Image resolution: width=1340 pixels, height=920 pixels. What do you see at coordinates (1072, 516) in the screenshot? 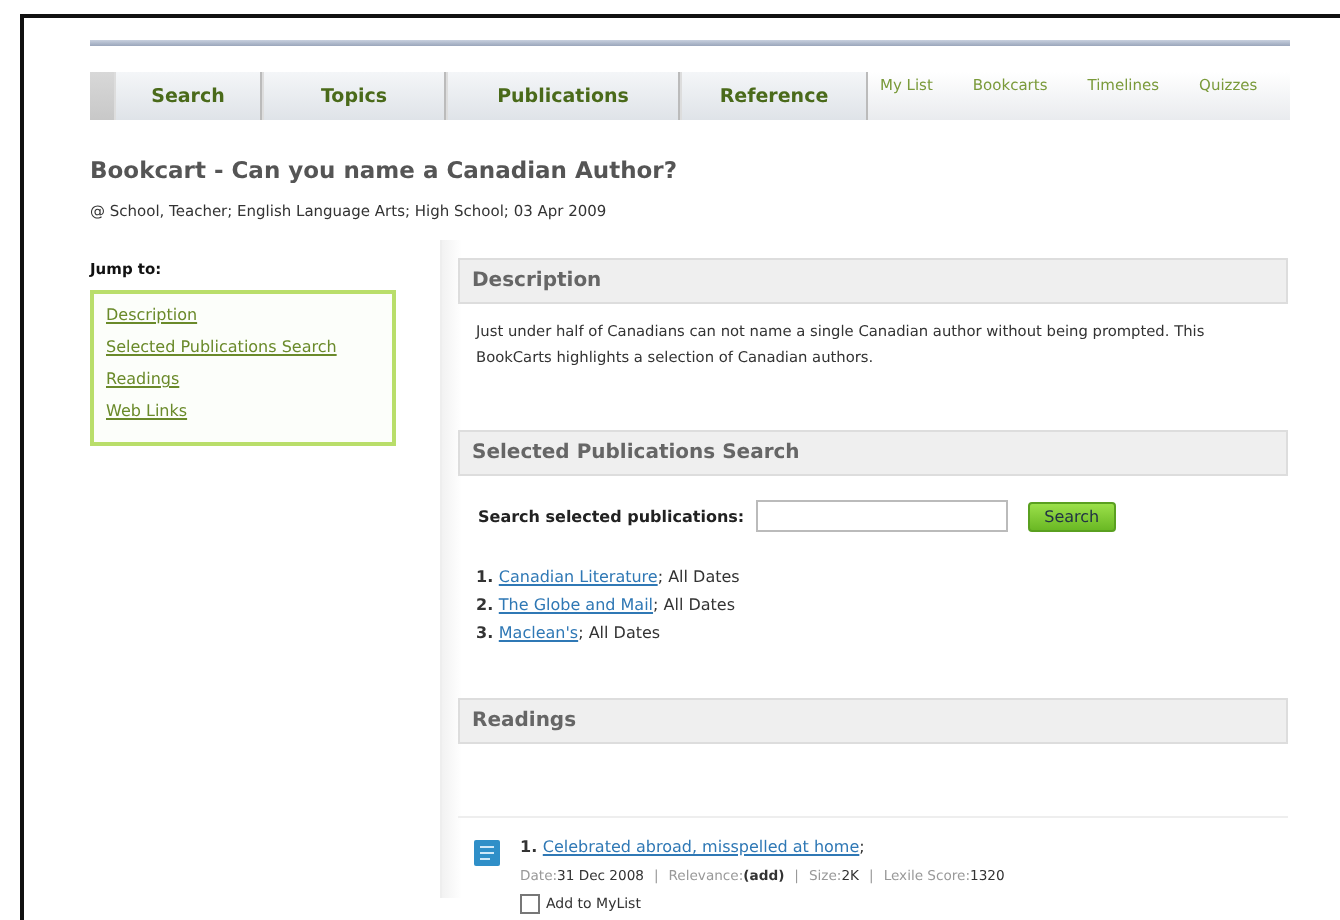
I see `search-button: Search` at bounding box center [1072, 516].